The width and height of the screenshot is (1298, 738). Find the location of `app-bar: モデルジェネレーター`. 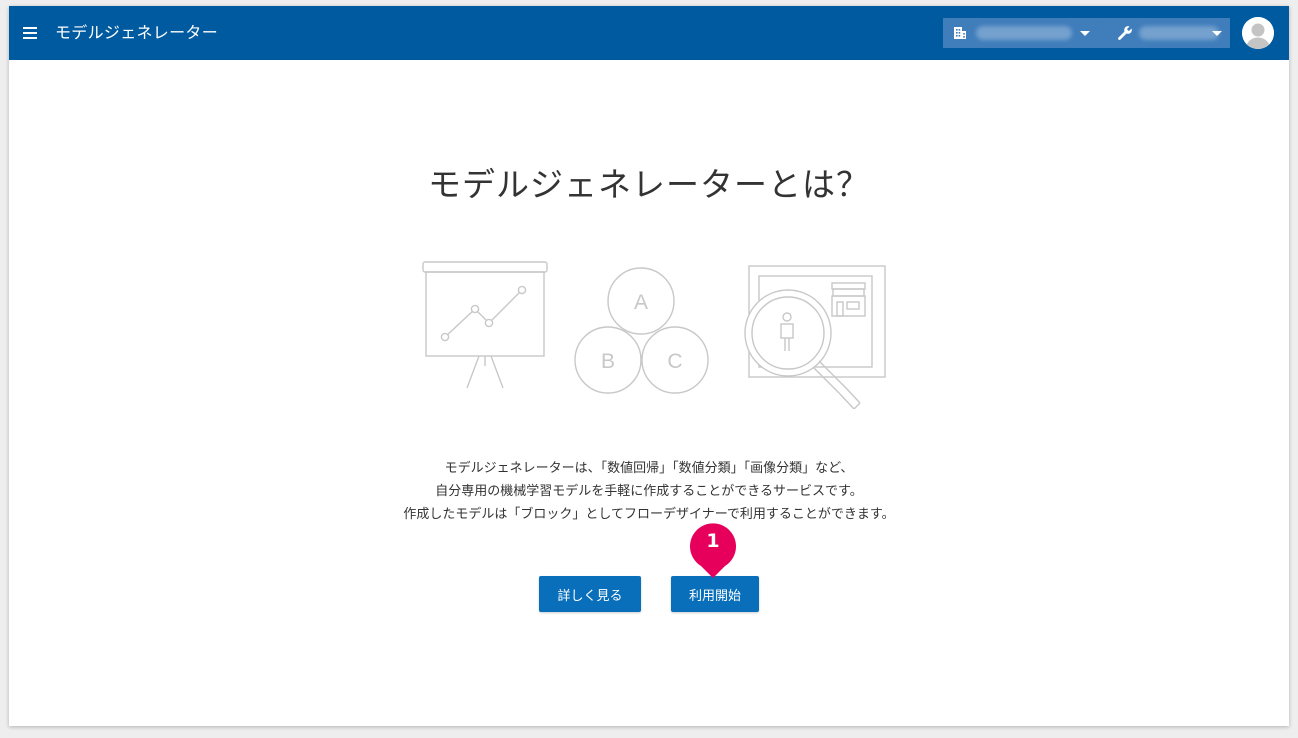

app-bar: モデルジェネレーター is located at coordinates (649, 33).